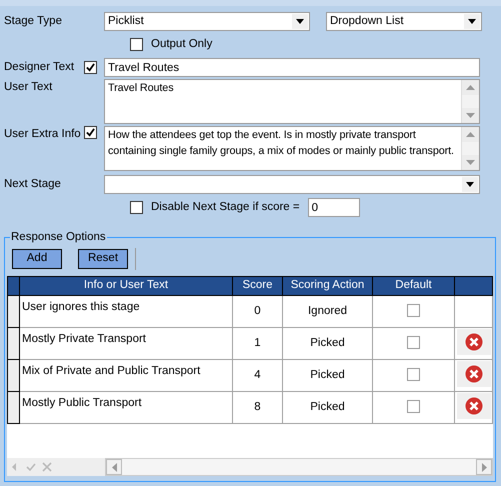 The image size is (501, 486). Describe the element at coordinates (207, 21) in the screenshot. I see `dropdown: Picklist` at that location.